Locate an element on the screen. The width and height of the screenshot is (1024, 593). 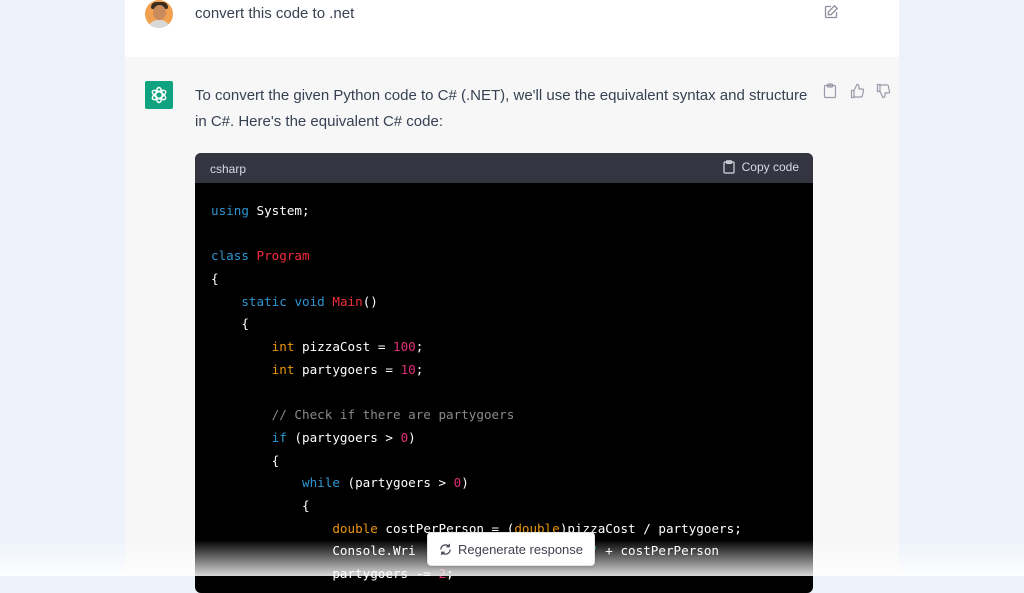
chatgpt-logo-icon is located at coordinates (159, 95).